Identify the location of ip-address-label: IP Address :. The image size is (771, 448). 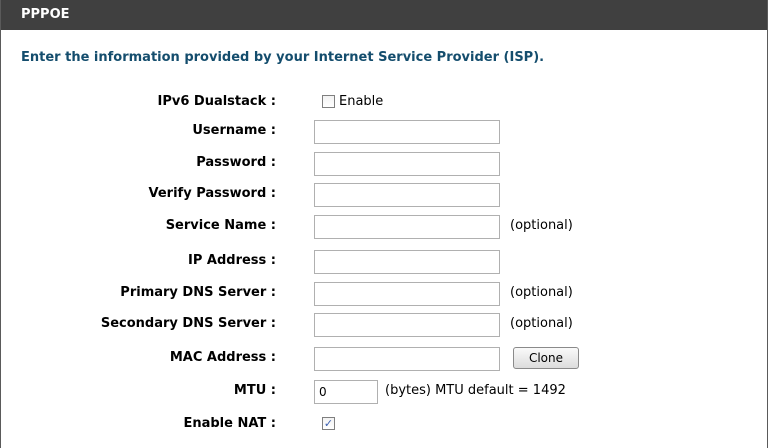
(232, 260).